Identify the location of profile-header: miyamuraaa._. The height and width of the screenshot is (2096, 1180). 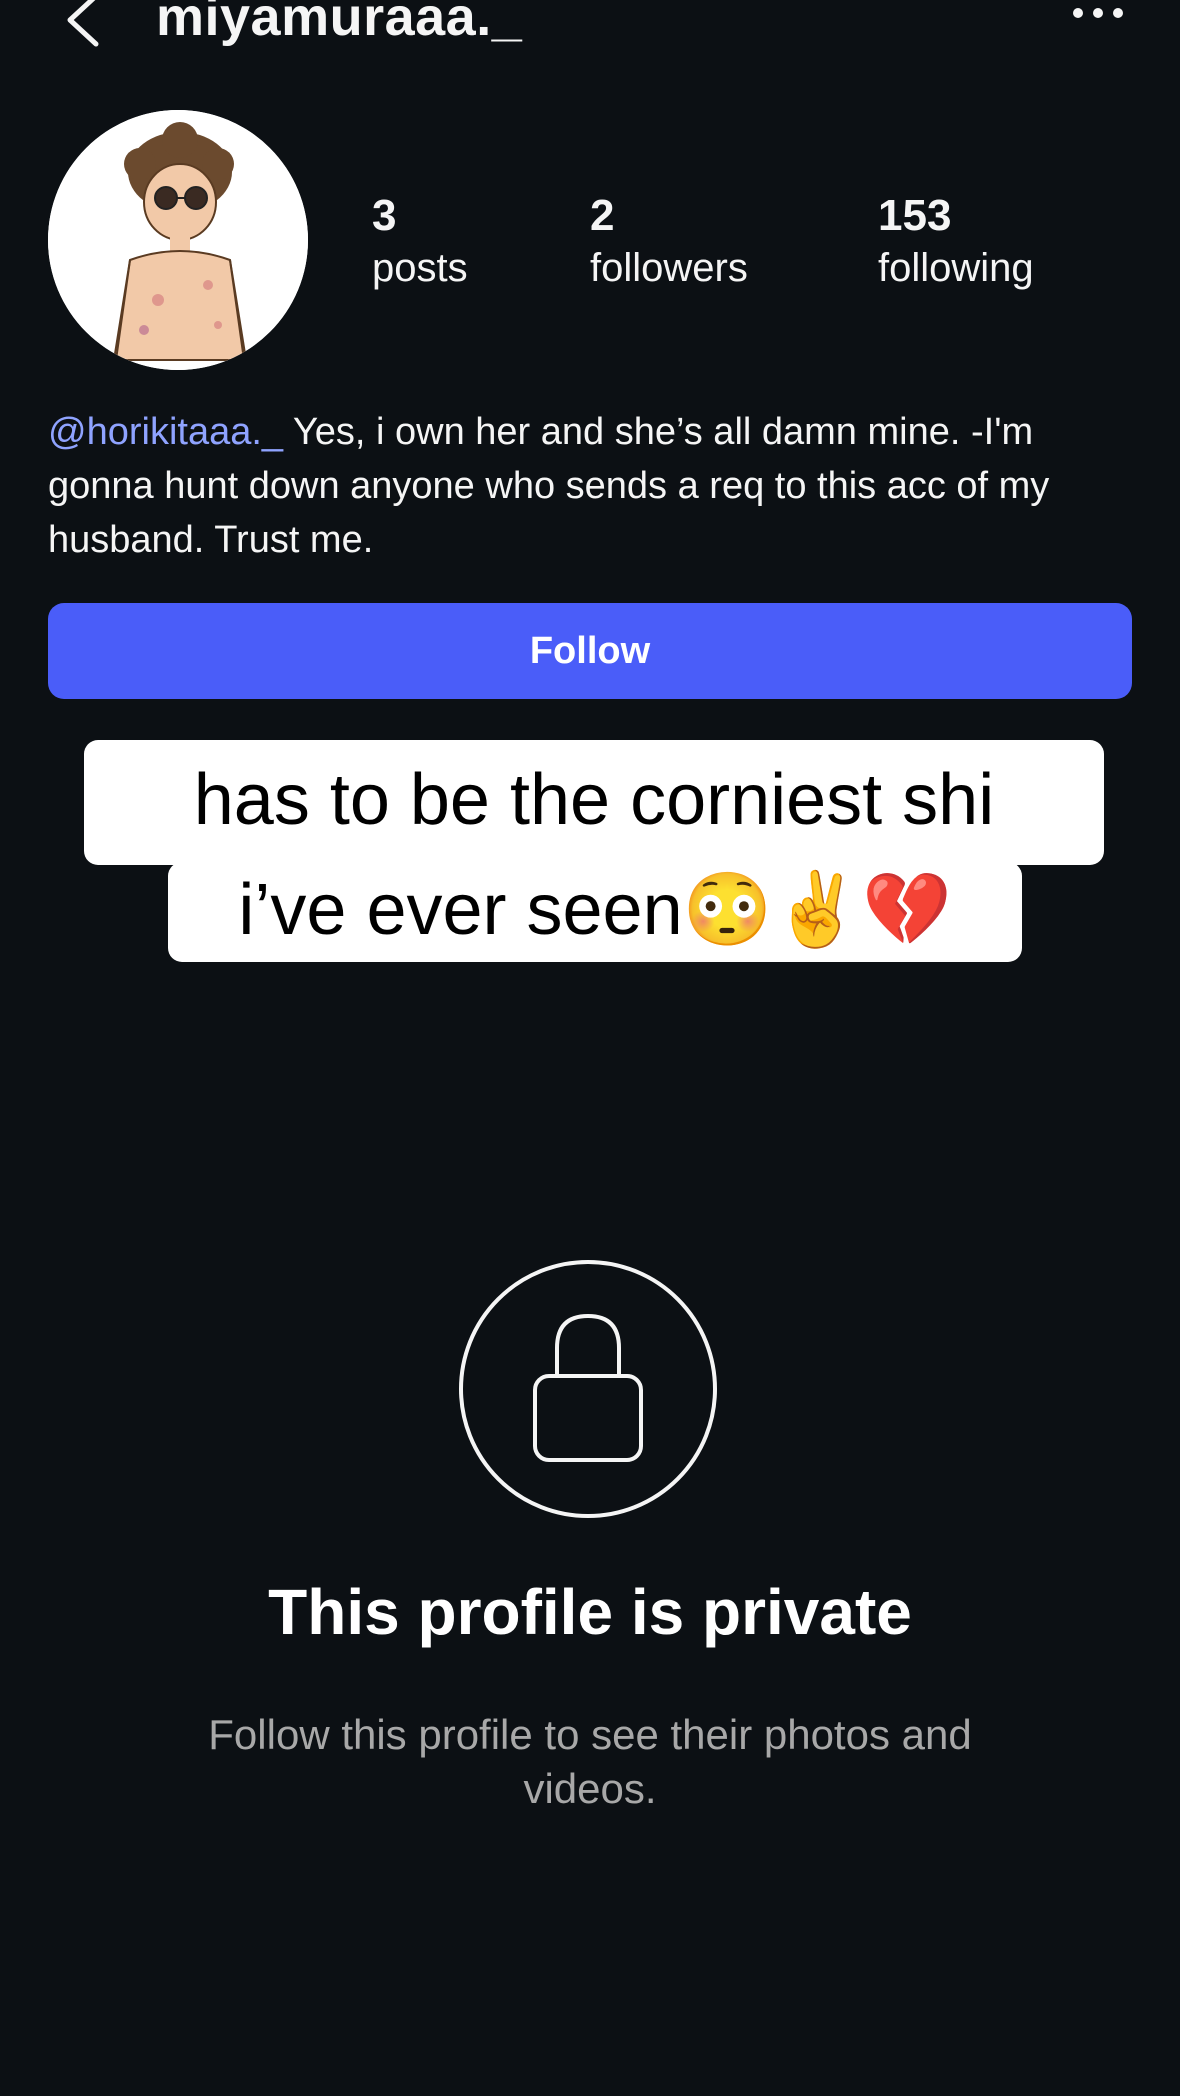
(590, 30).